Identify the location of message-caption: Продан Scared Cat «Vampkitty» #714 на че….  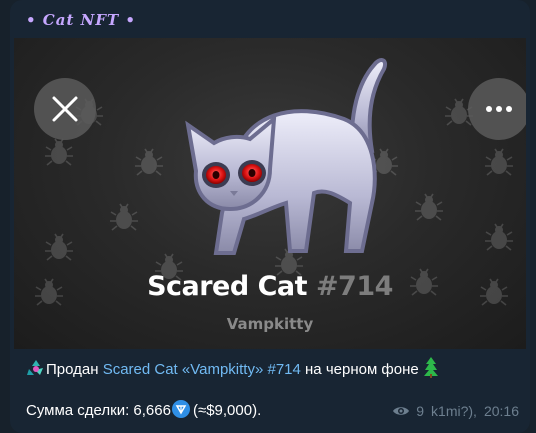
(272, 368).